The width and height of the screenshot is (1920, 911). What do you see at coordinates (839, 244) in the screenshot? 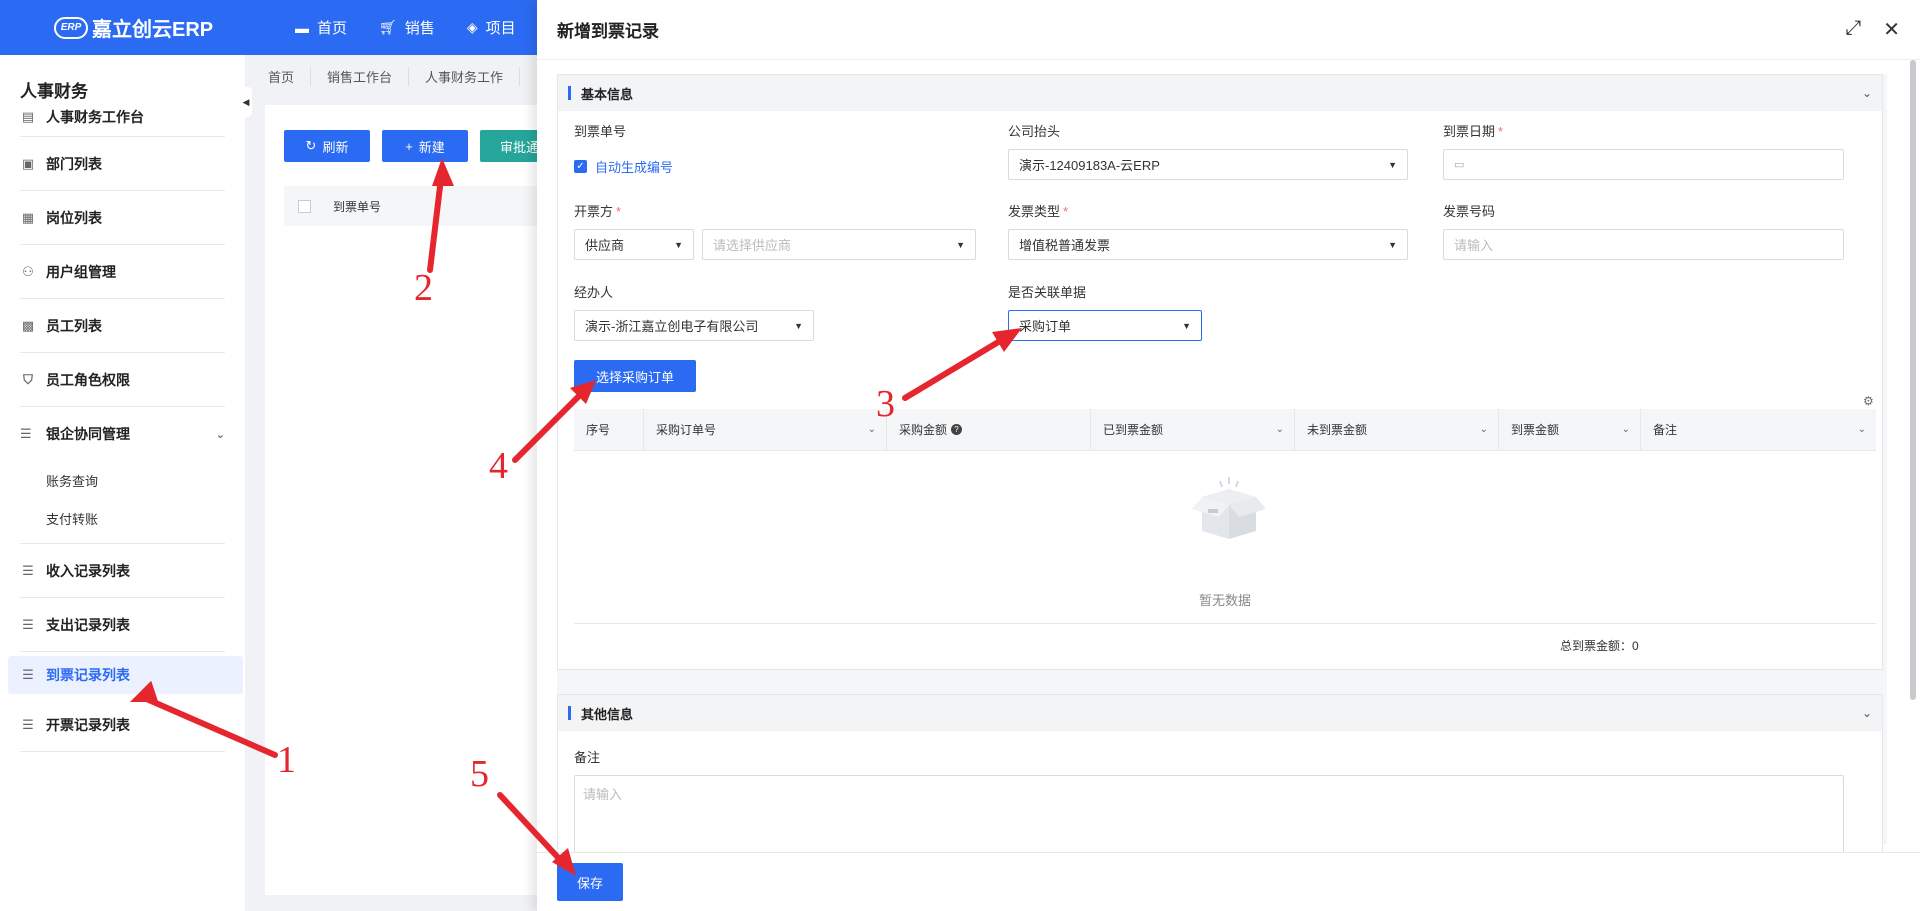
I see `supplier-select: 请选择供应商 ▼` at bounding box center [839, 244].